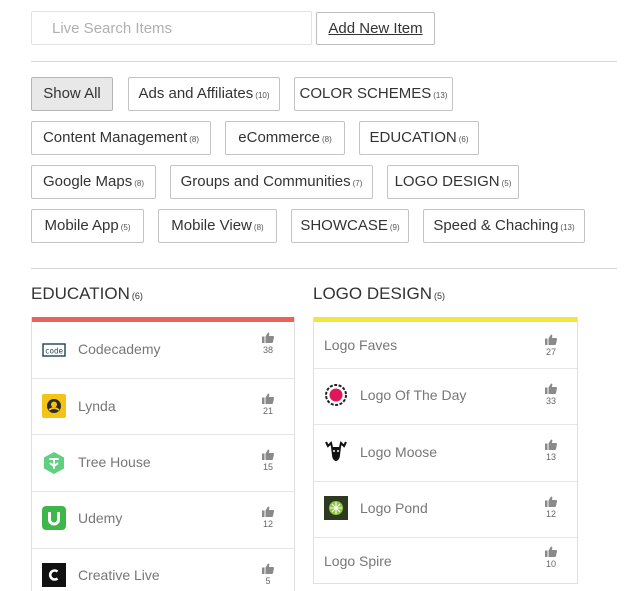 This screenshot has height=591, width=627. I want to click on vote-count: 15, so click(267, 467).